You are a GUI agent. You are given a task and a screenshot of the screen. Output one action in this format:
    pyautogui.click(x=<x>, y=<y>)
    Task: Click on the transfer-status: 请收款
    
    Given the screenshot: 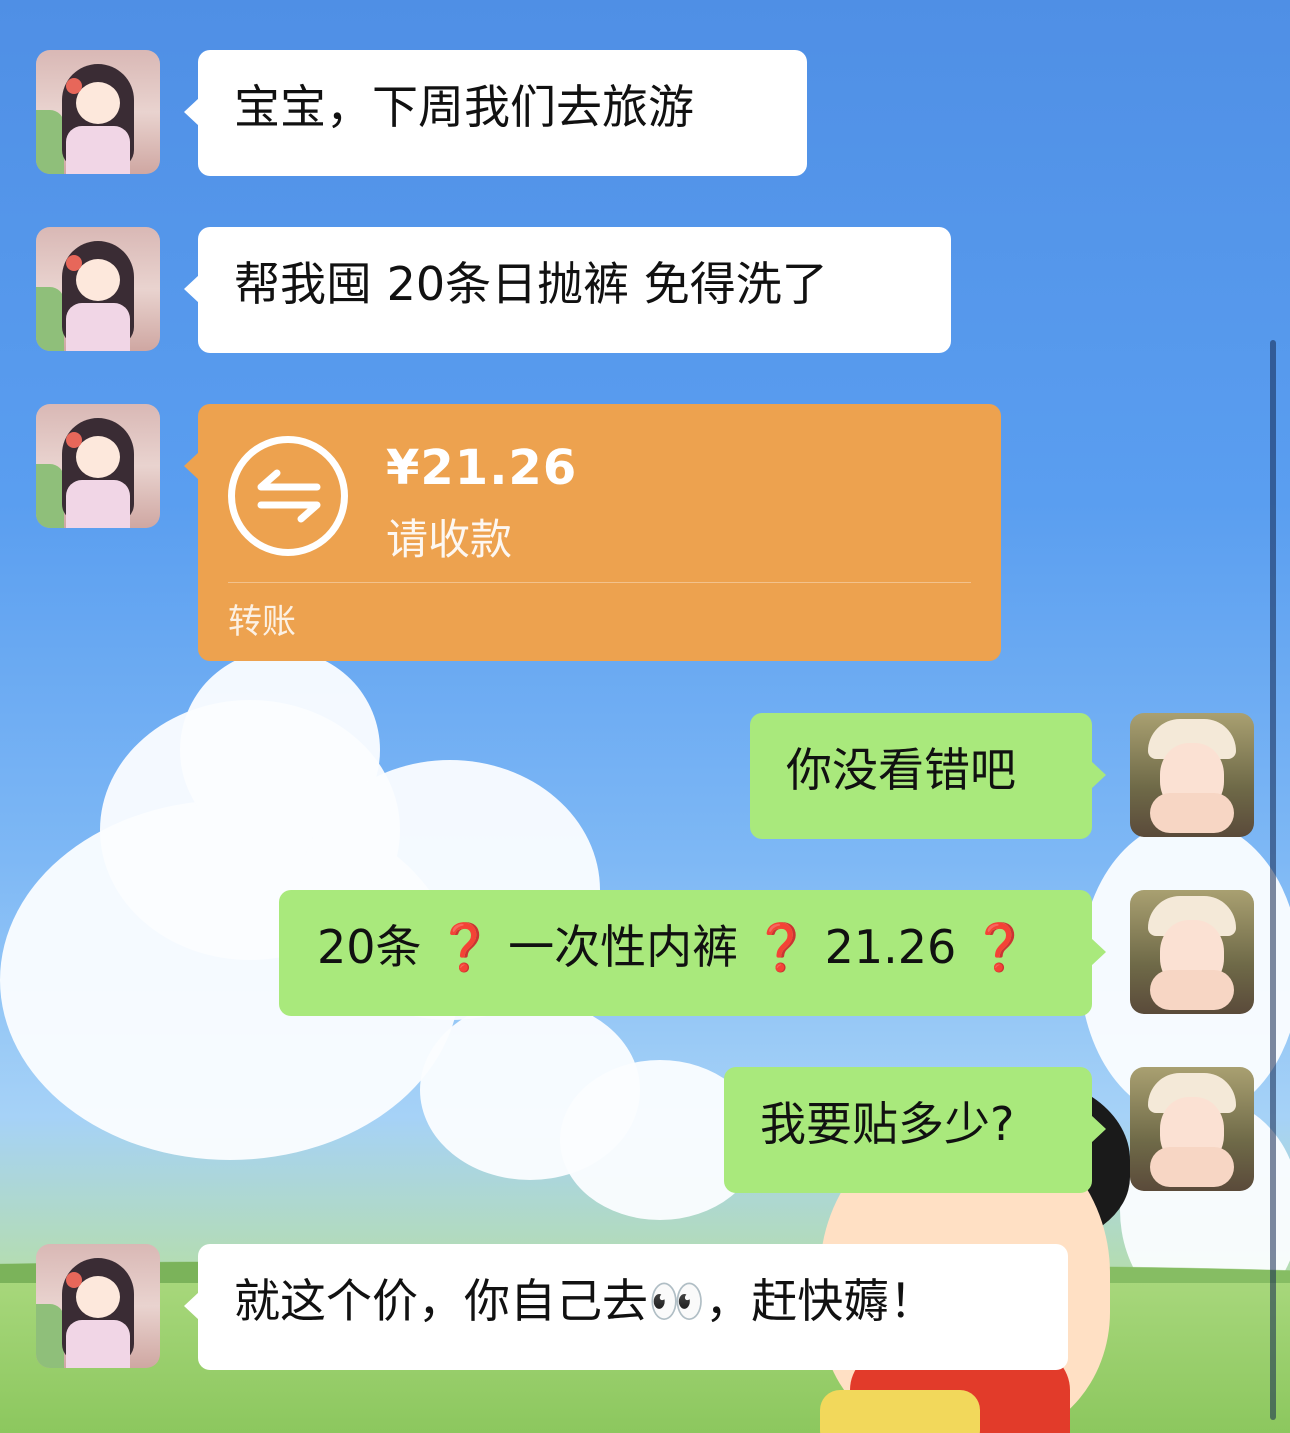 What is the action you would take?
    pyautogui.click(x=449, y=539)
    